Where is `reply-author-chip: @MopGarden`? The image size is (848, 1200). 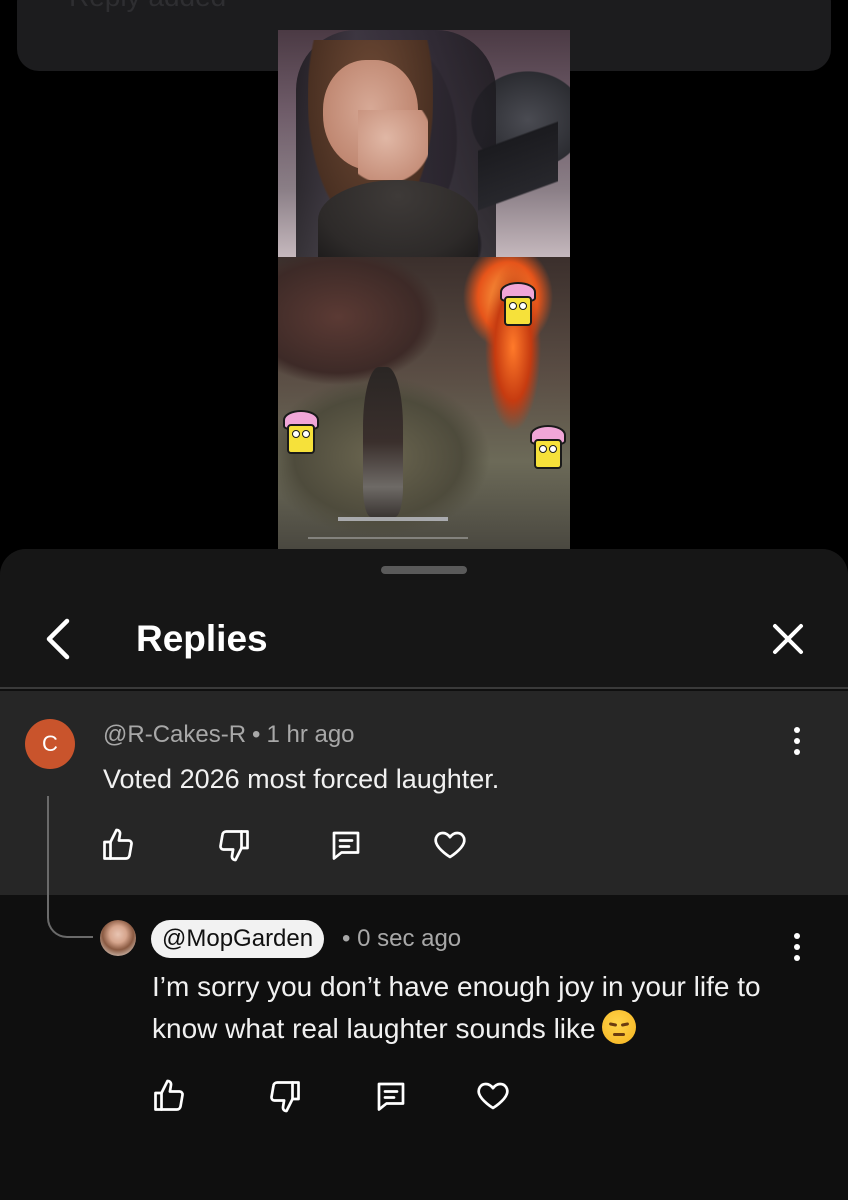
reply-author-chip: @MopGarden is located at coordinates (238, 939).